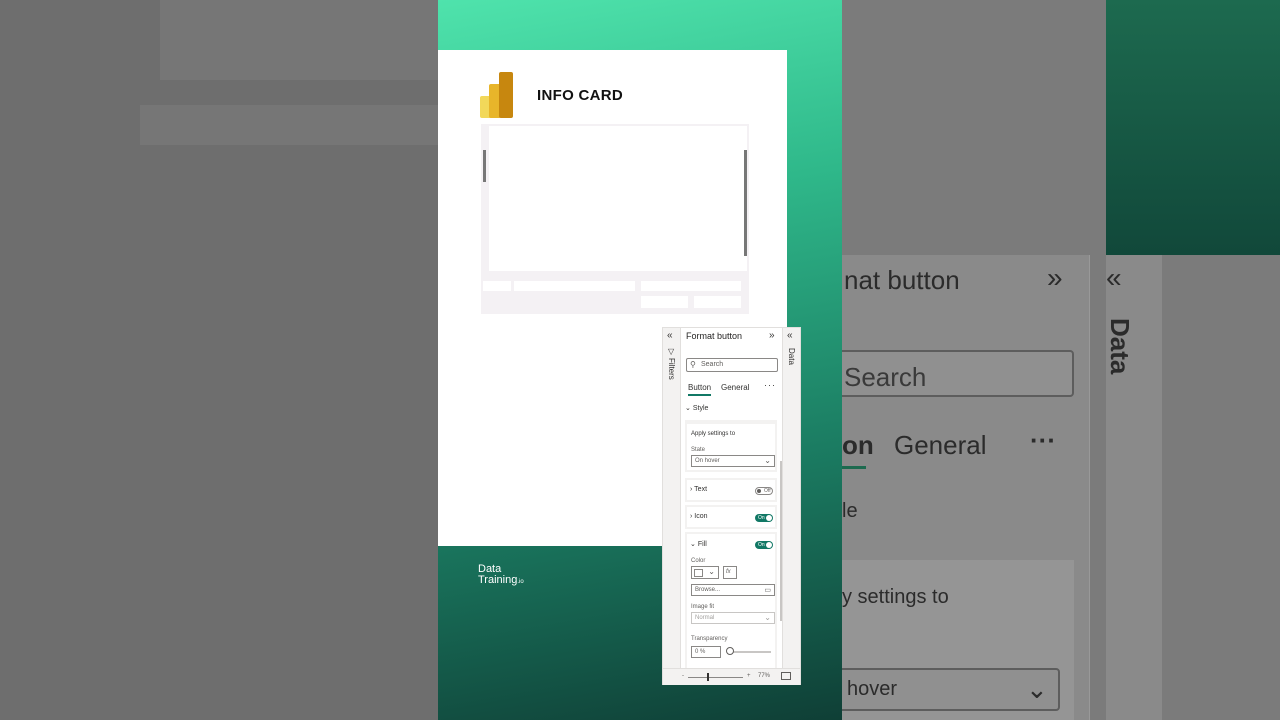 This screenshot has width=1280, height=720. I want to click on blurred-data-label: Data, so click(1120, 346).